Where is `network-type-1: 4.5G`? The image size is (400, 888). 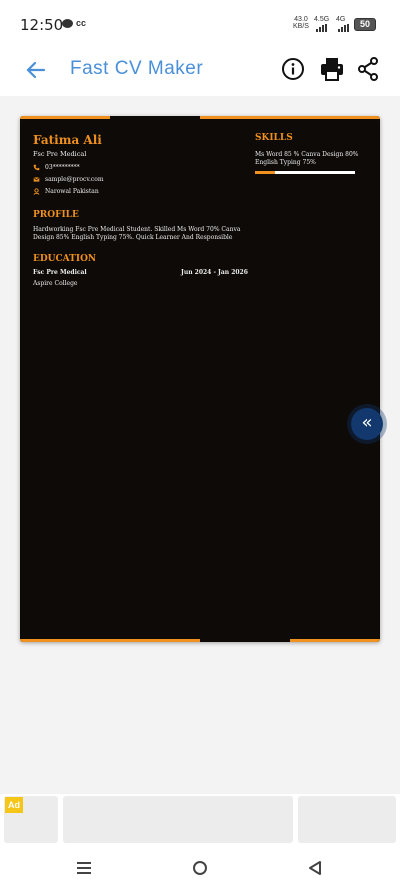
network-type-1: 4.5G is located at coordinates (322, 19).